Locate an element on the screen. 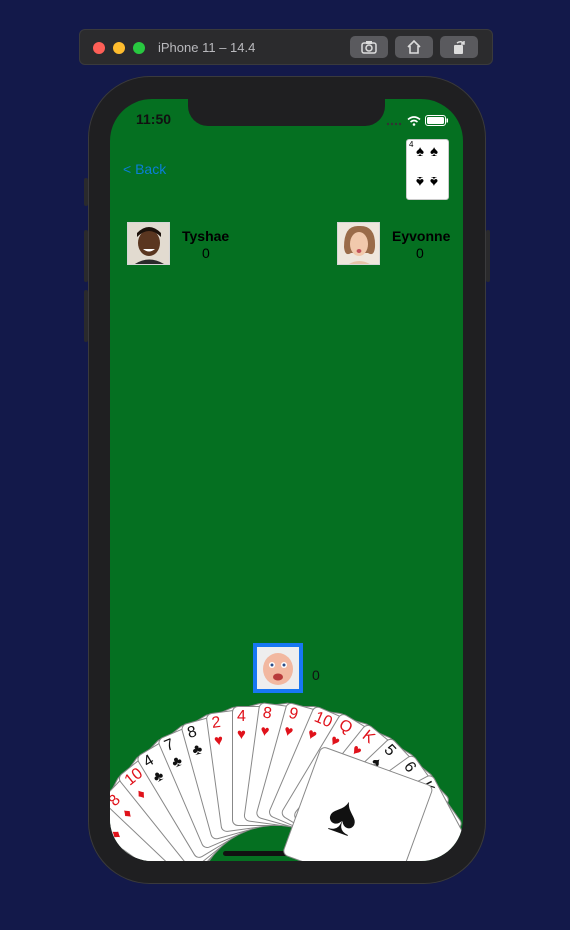 The width and height of the screenshot is (570, 930). status-time: 11:50 is located at coordinates (154, 119).